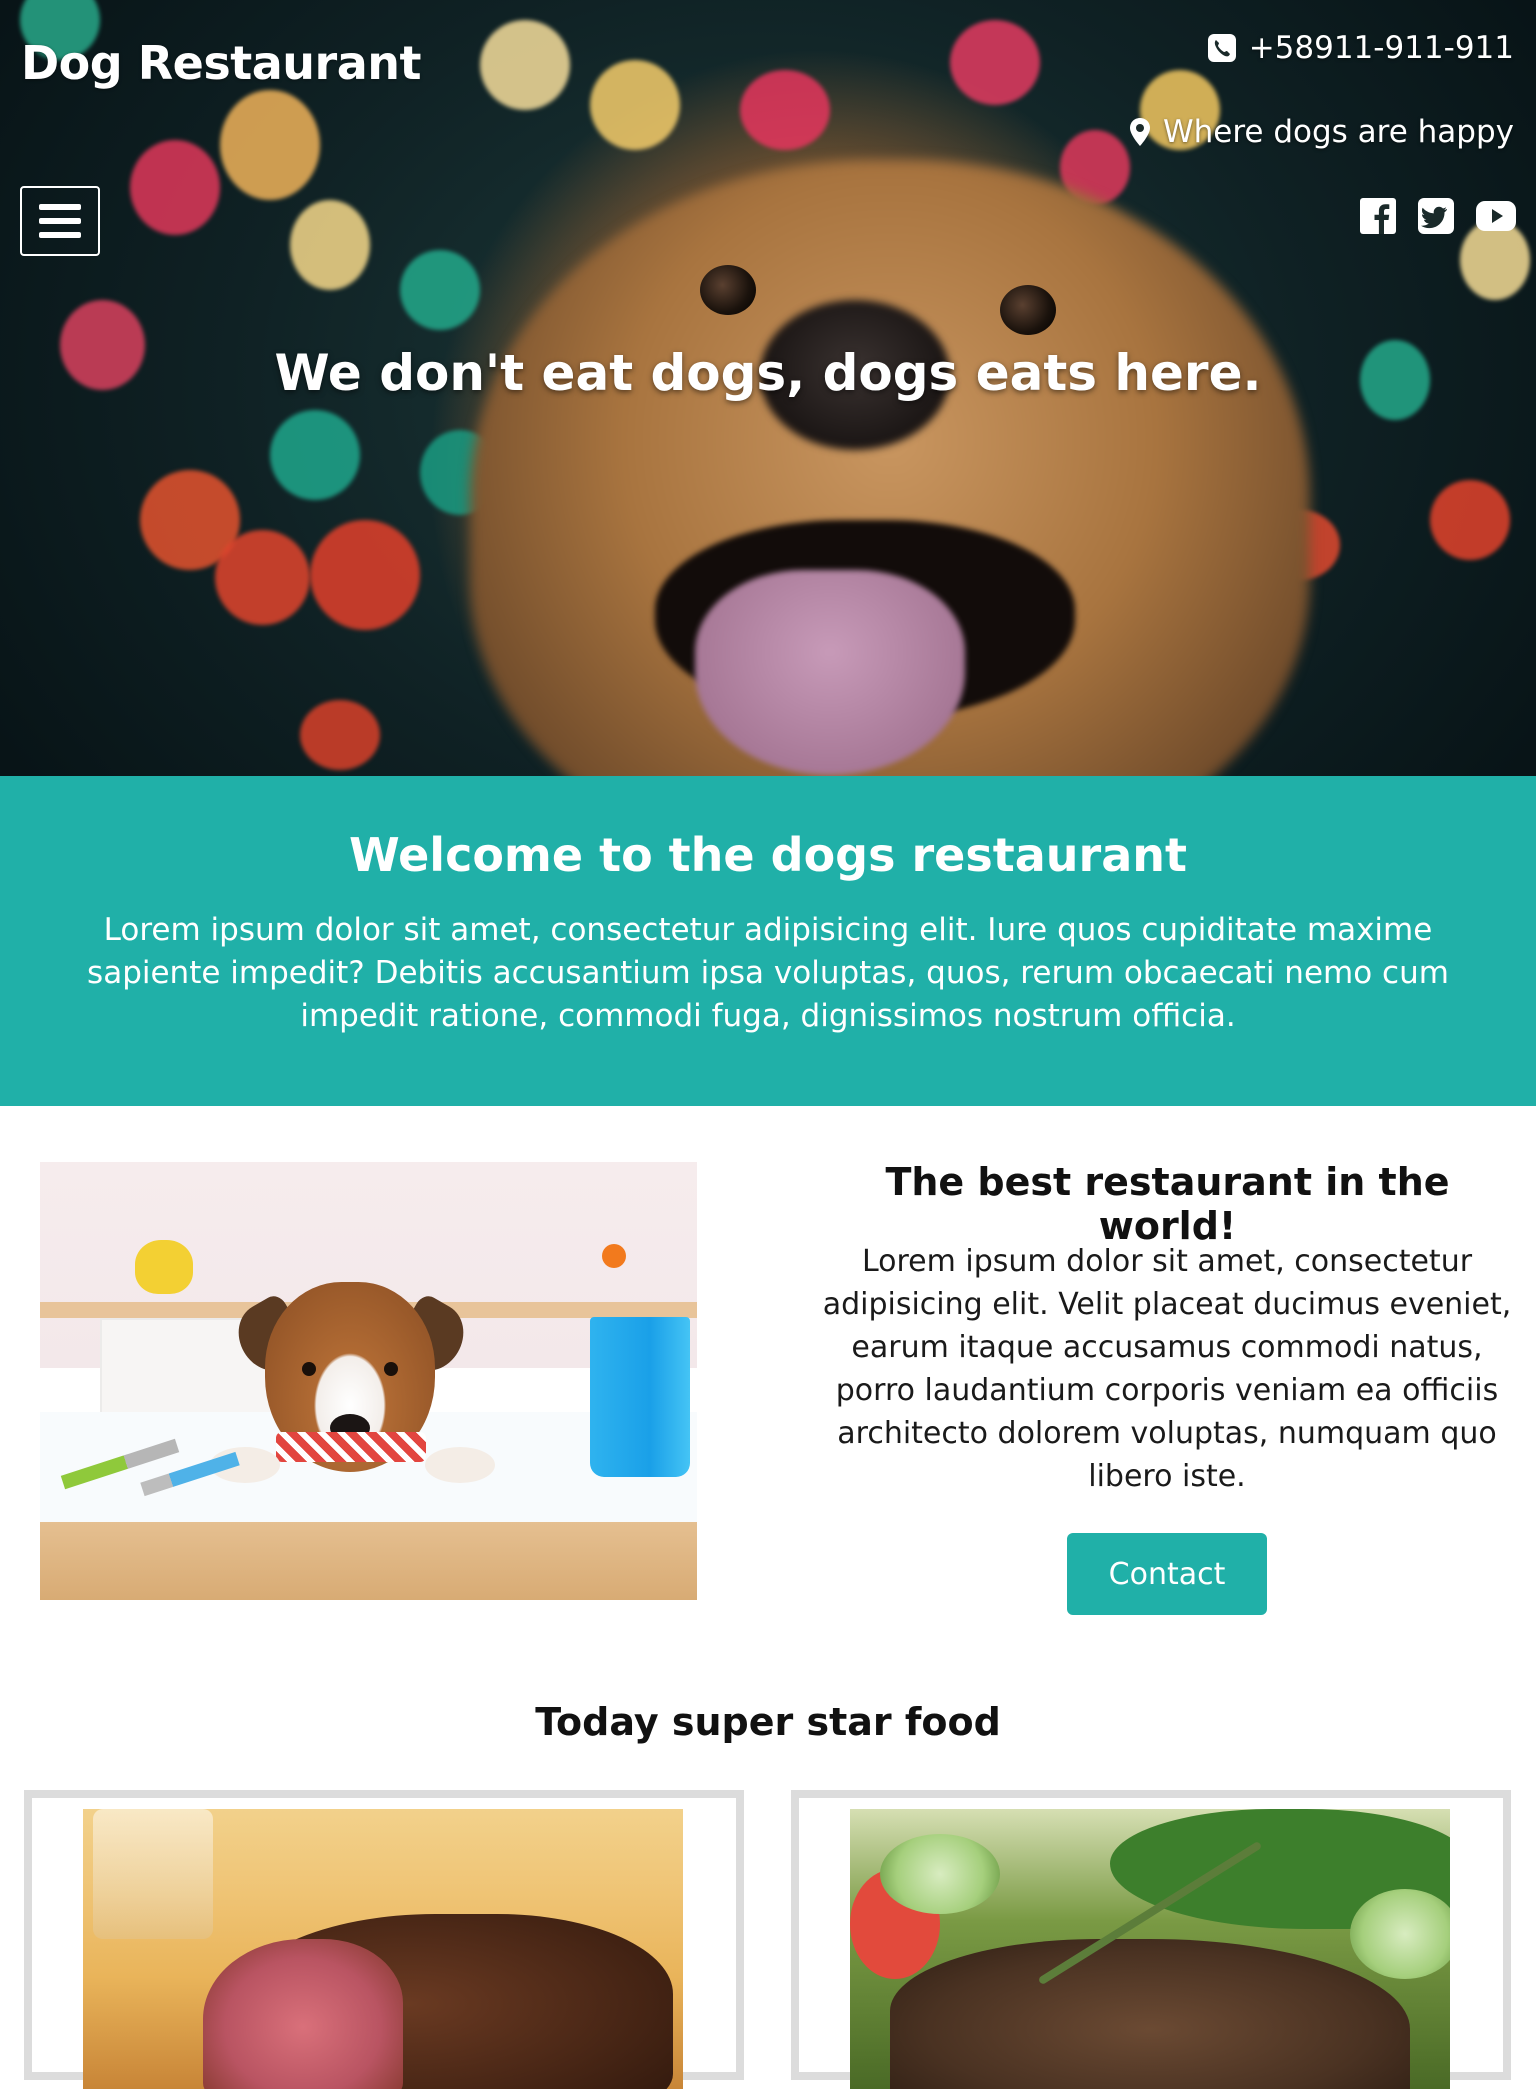  What do you see at coordinates (164, 1267) in the screenshot?
I see `photo-teapot` at bounding box center [164, 1267].